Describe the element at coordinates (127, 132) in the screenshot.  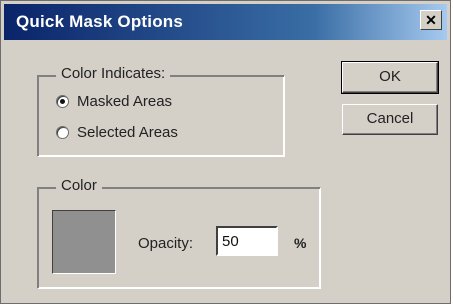
I see `selected-areas-label: Selected Areas` at that location.